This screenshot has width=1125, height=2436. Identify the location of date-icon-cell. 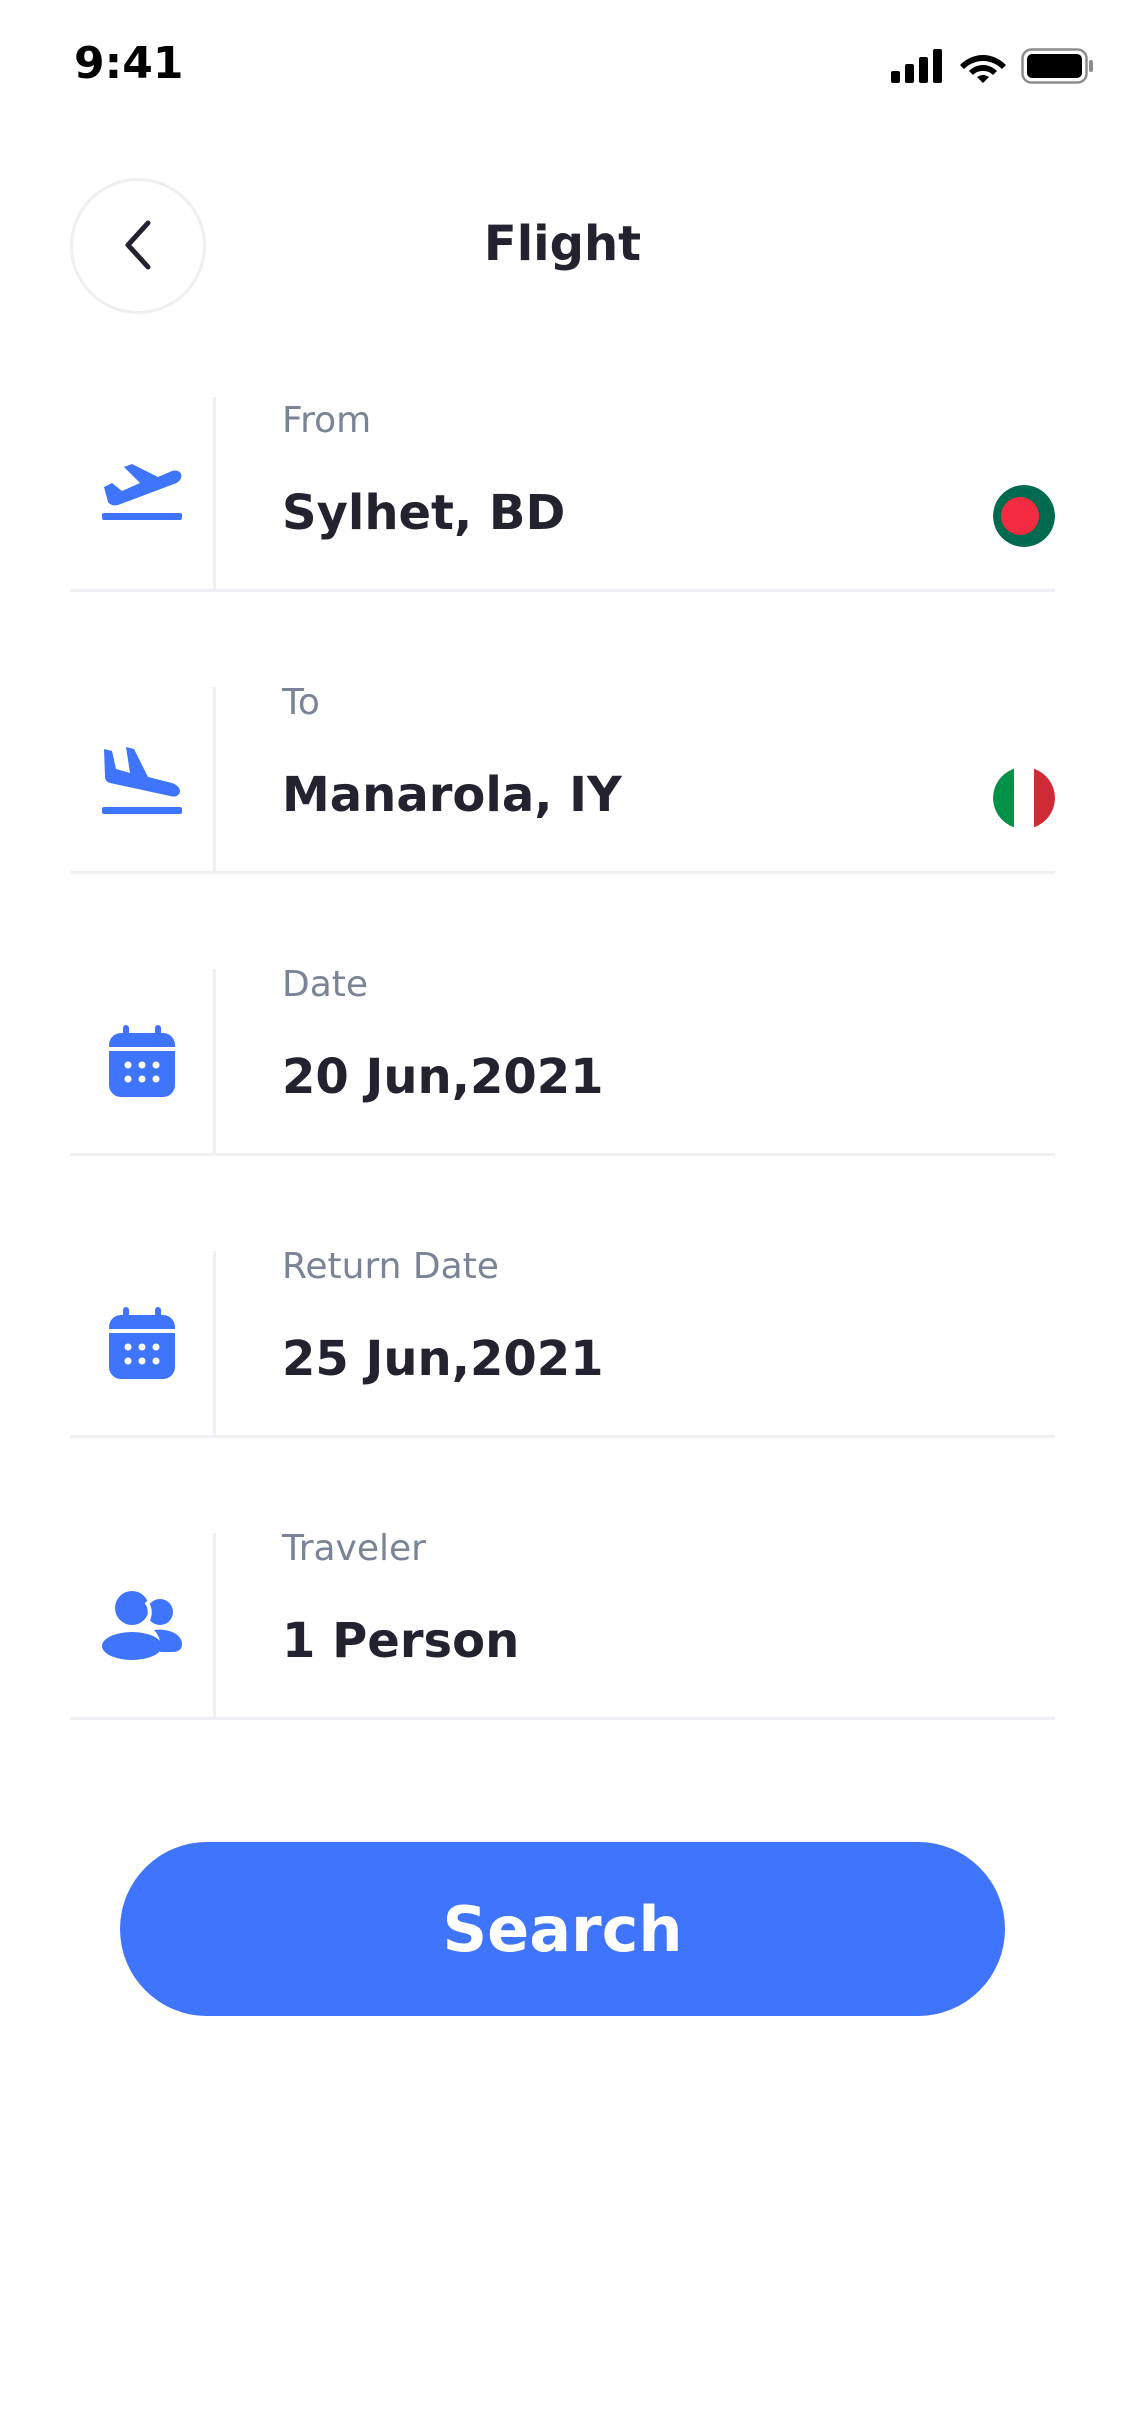
(143, 1062).